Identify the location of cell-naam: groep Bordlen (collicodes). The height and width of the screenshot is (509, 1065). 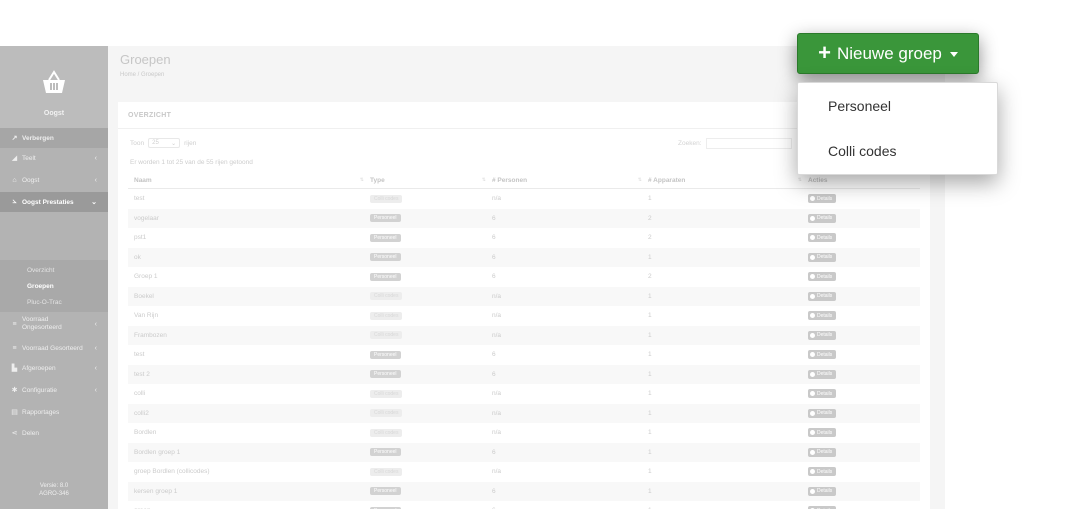
(172, 472).